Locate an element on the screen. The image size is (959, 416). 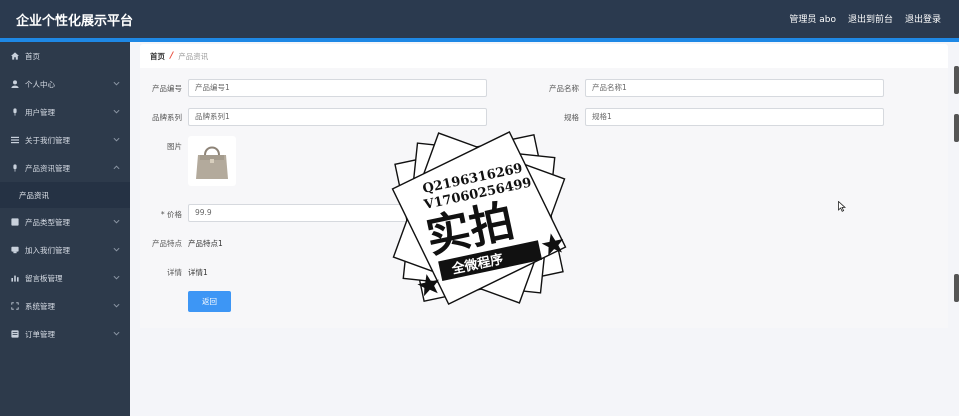
sidebar-item-category: 产品类型管理 is located at coordinates (65, 222).